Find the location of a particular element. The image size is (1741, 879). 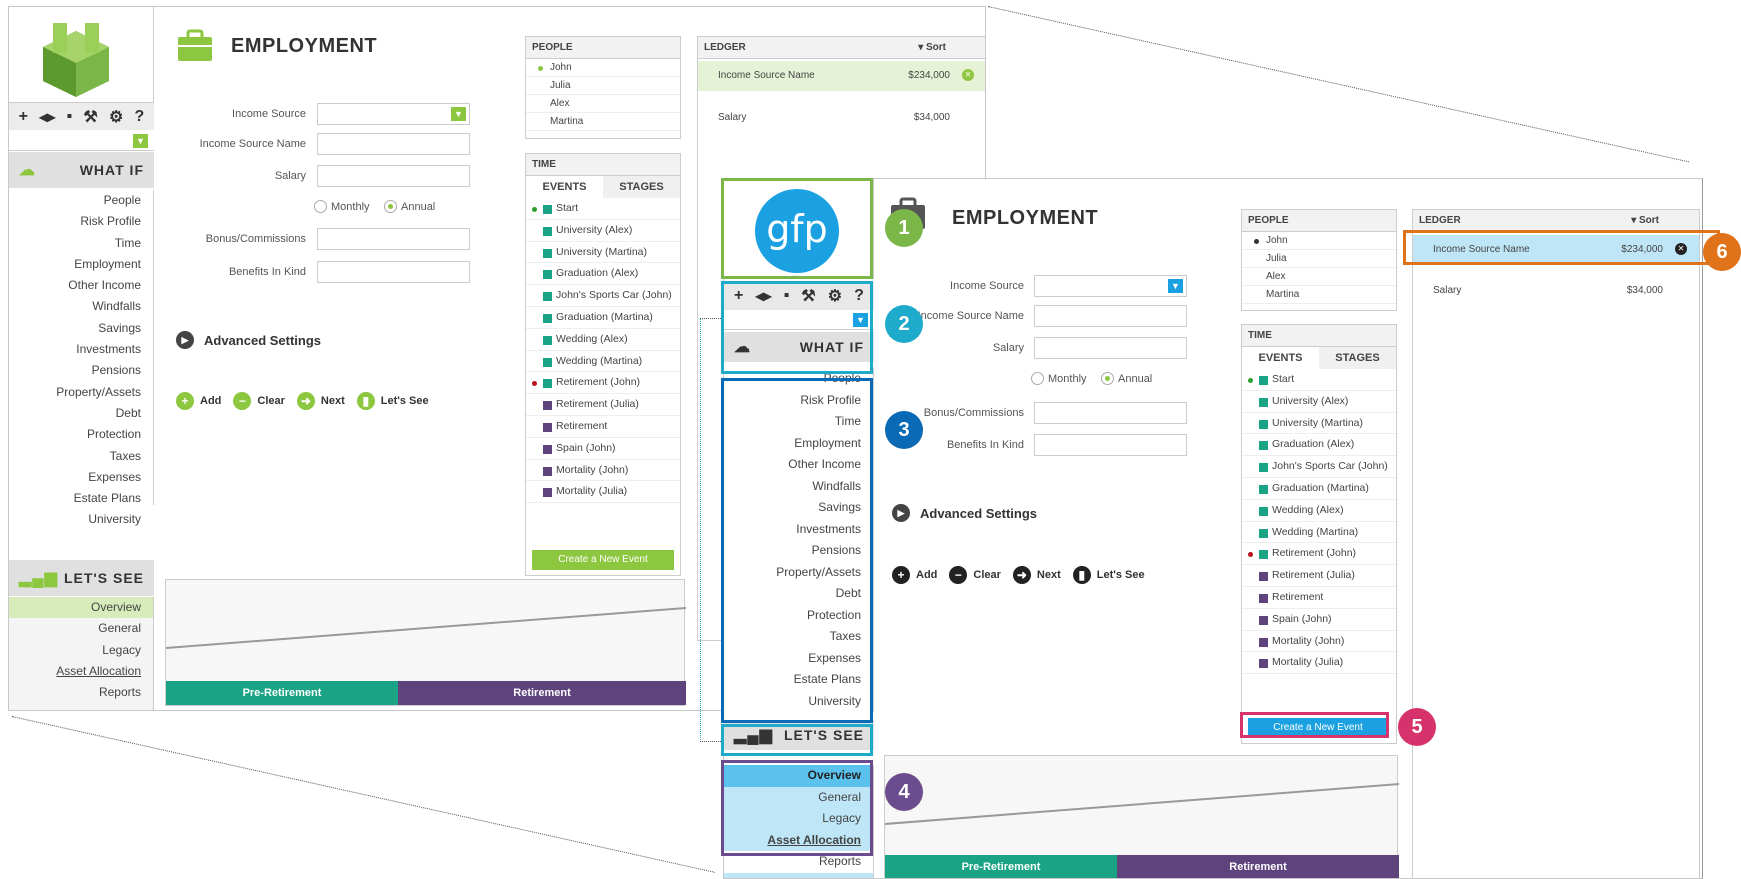

event-item: University (Martina) is located at coordinates (1319, 424).